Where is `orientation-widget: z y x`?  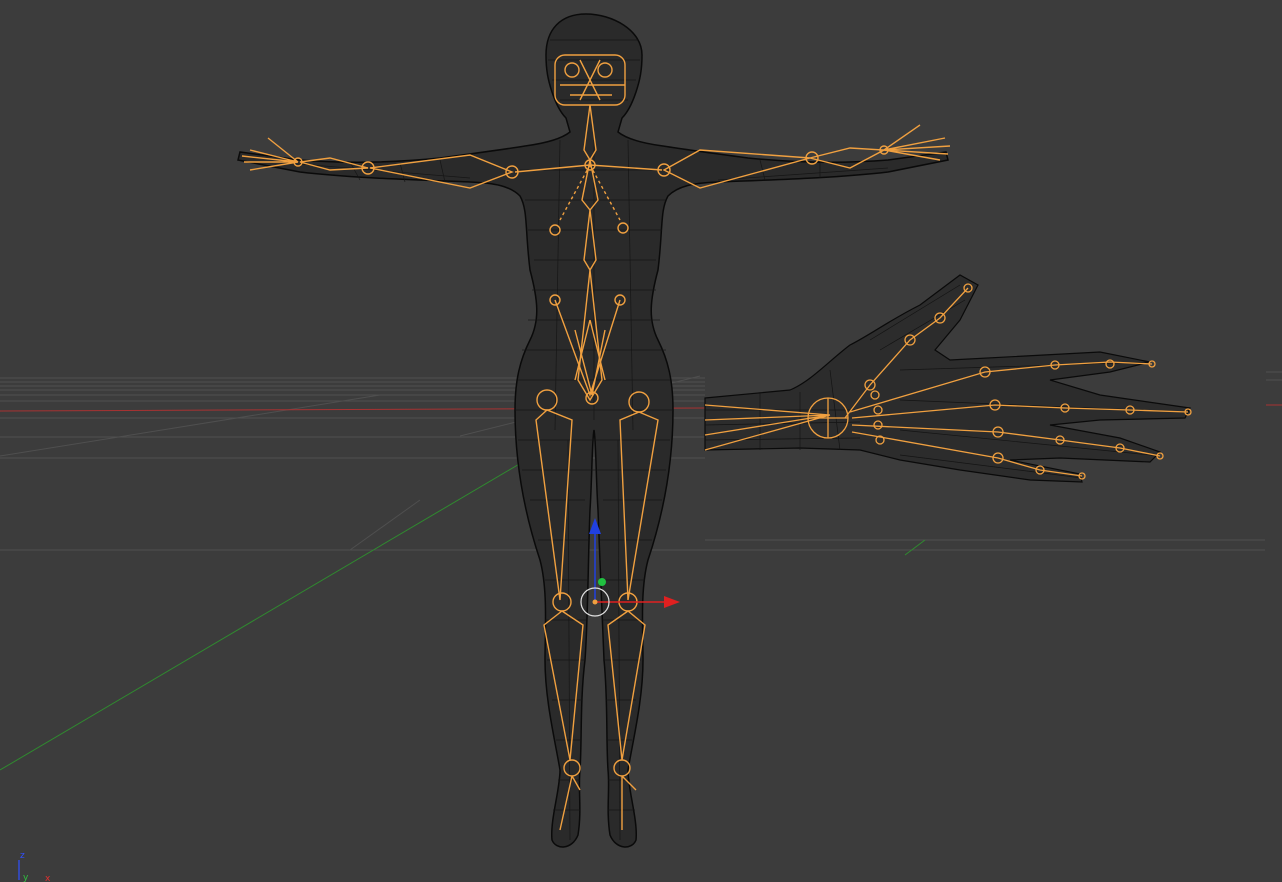 orientation-widget: z y x is located at coordinates (34, 866).